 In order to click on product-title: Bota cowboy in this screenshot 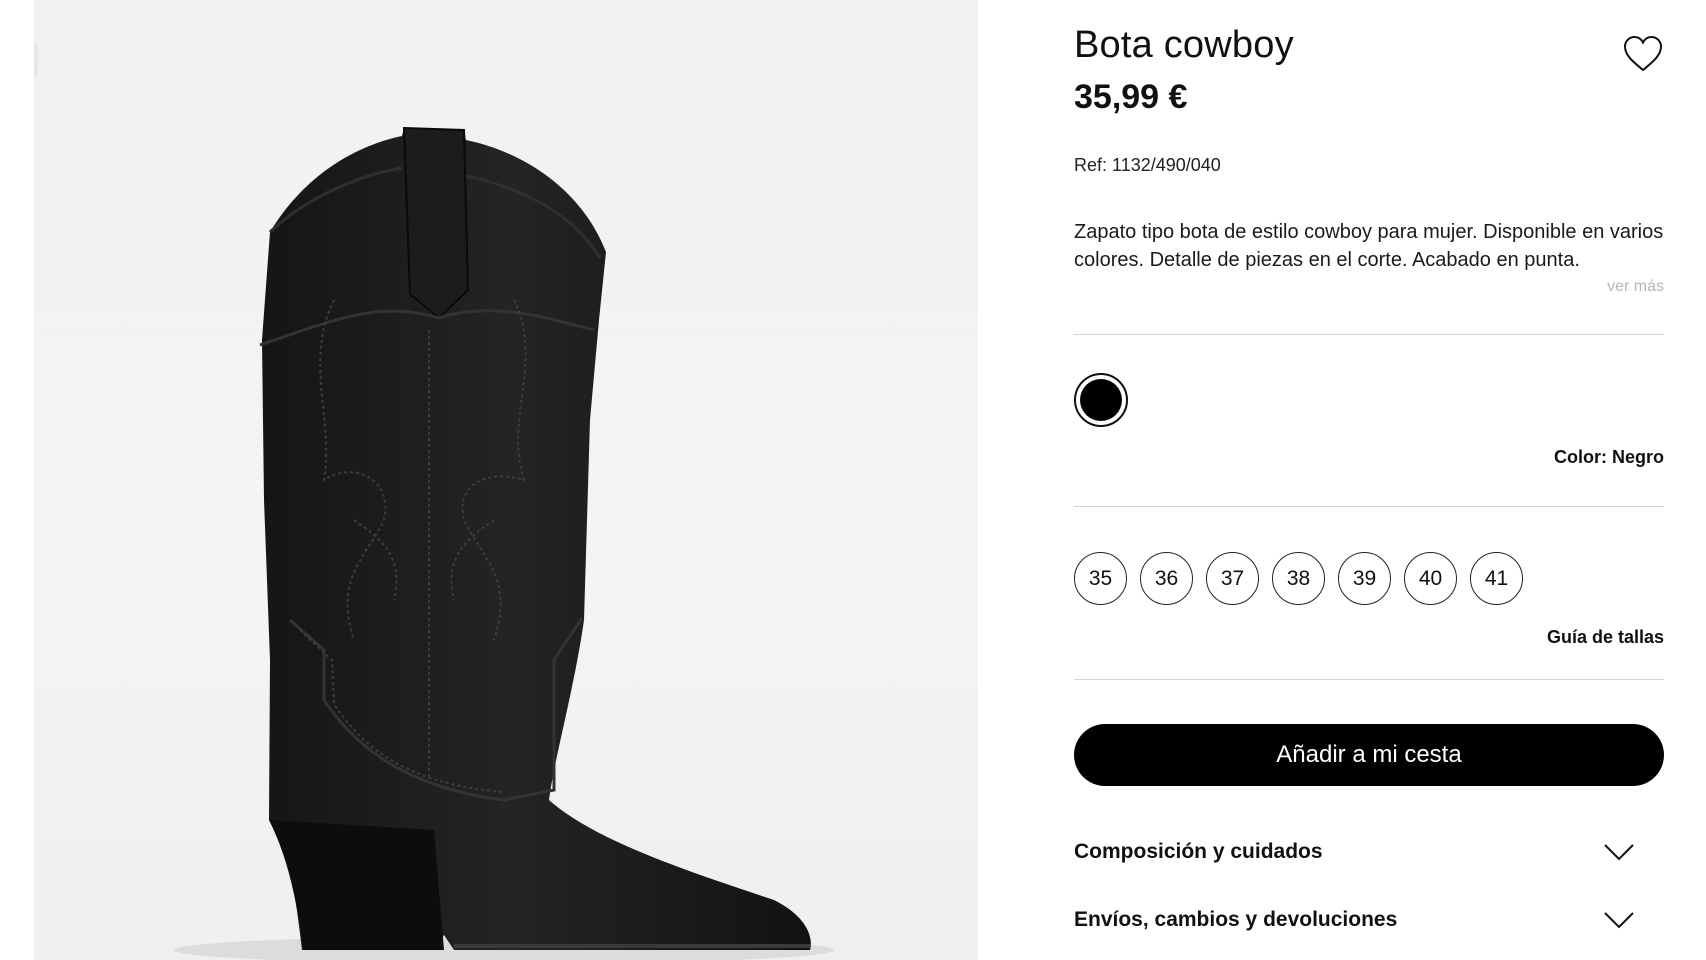, I will do `click(1184, 45)`.